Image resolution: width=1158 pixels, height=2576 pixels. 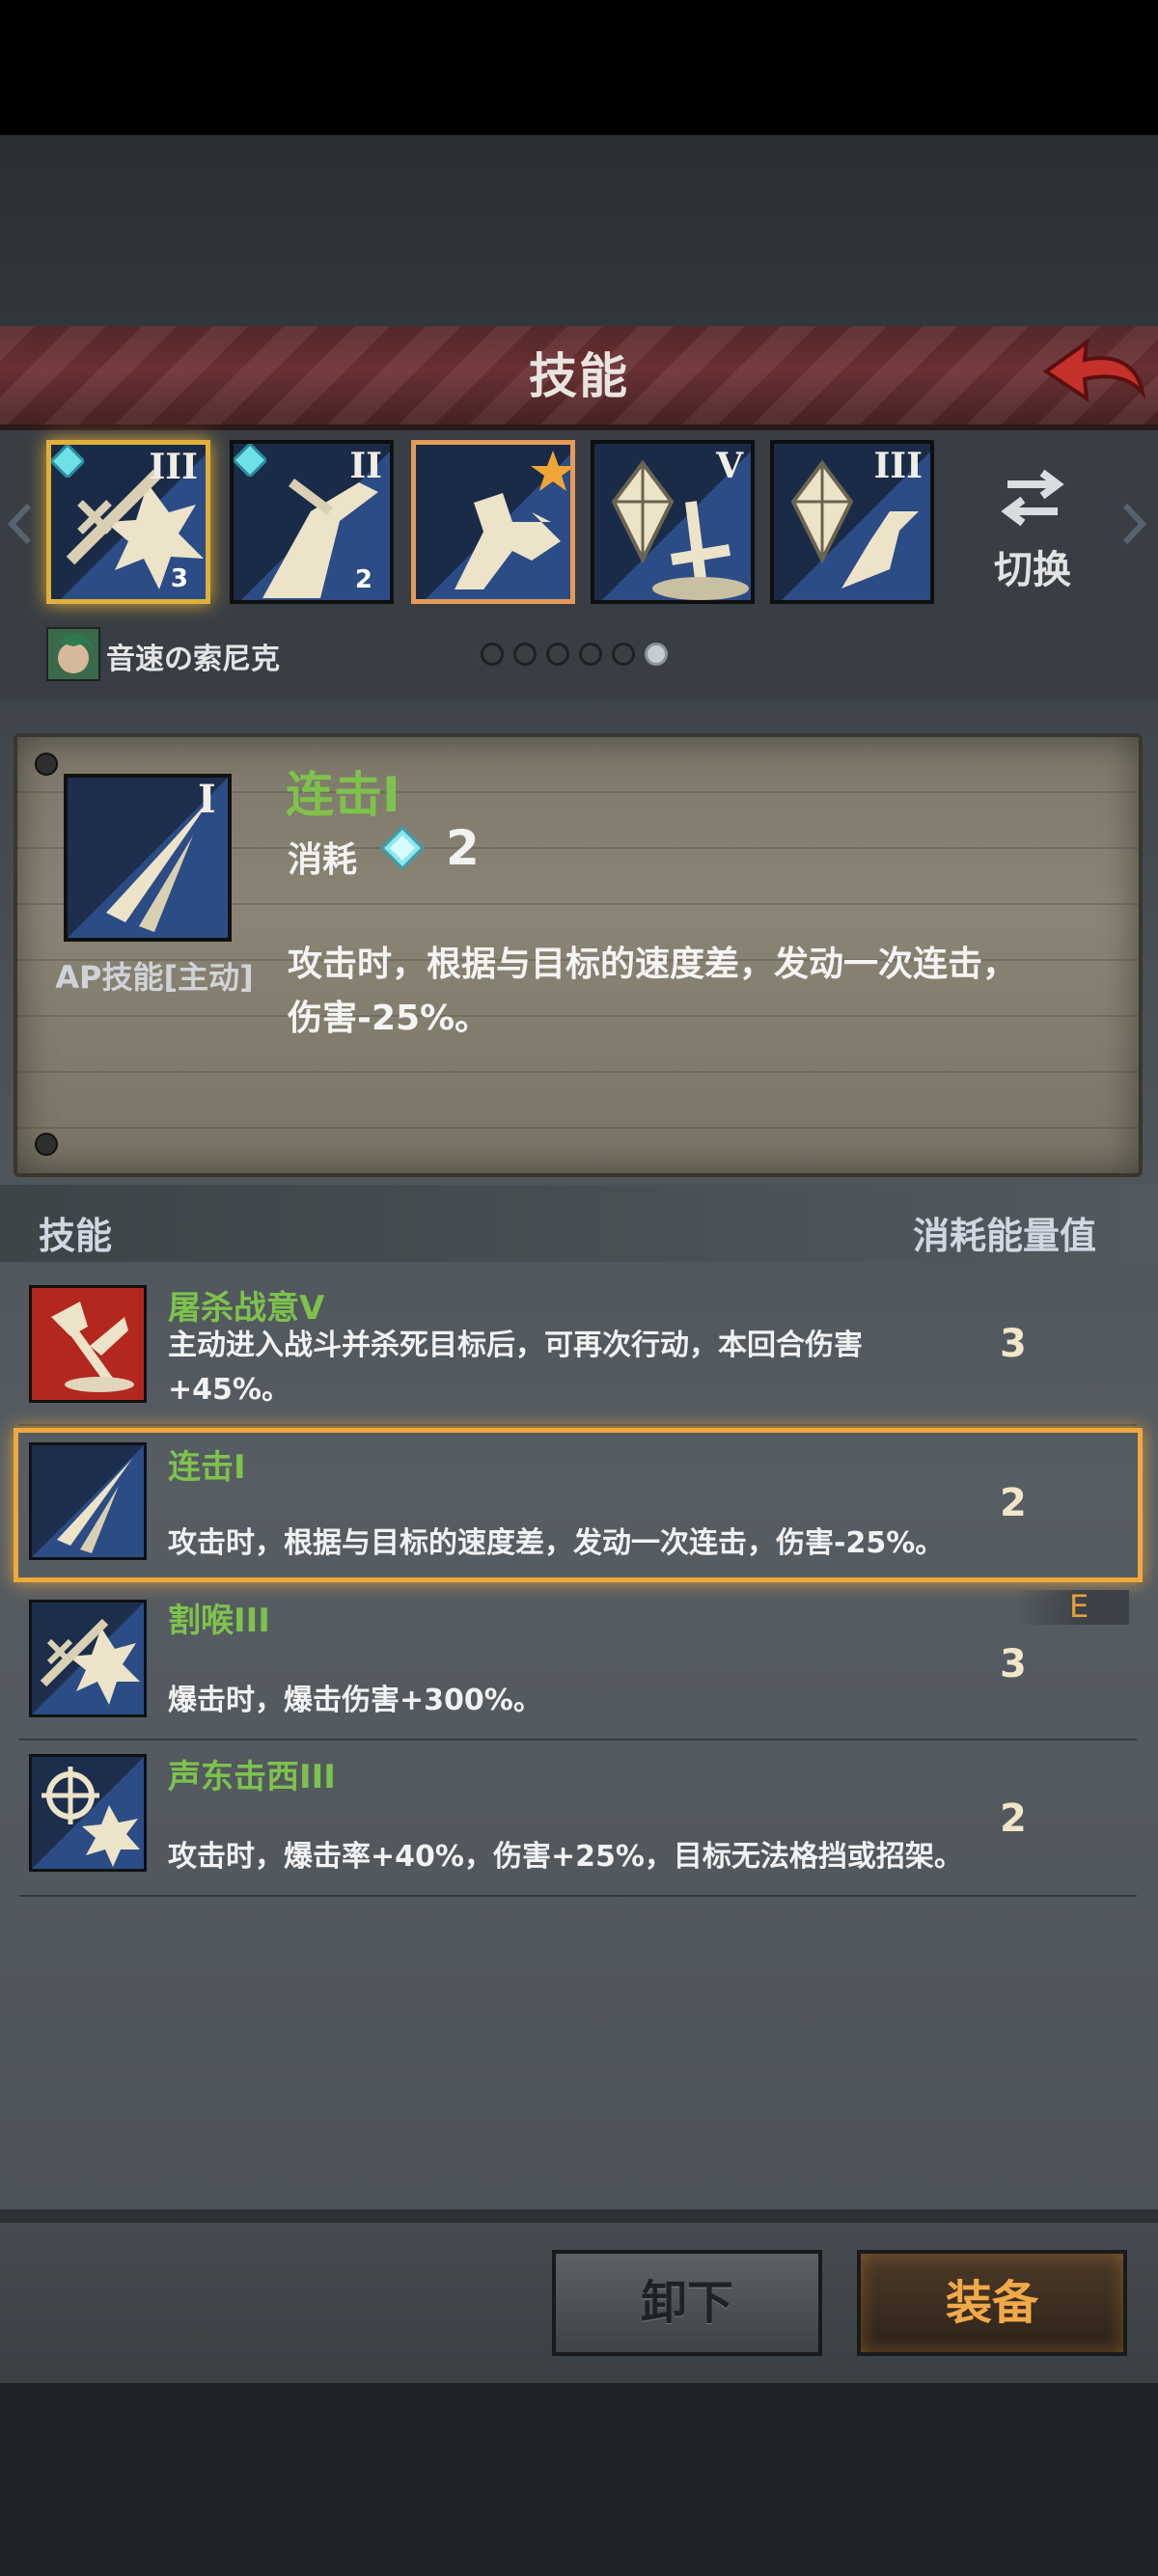 What do you see at coordinates (579, 67) in the screenshot?
I see `status-bar-area` at bounding box center [579, 67].